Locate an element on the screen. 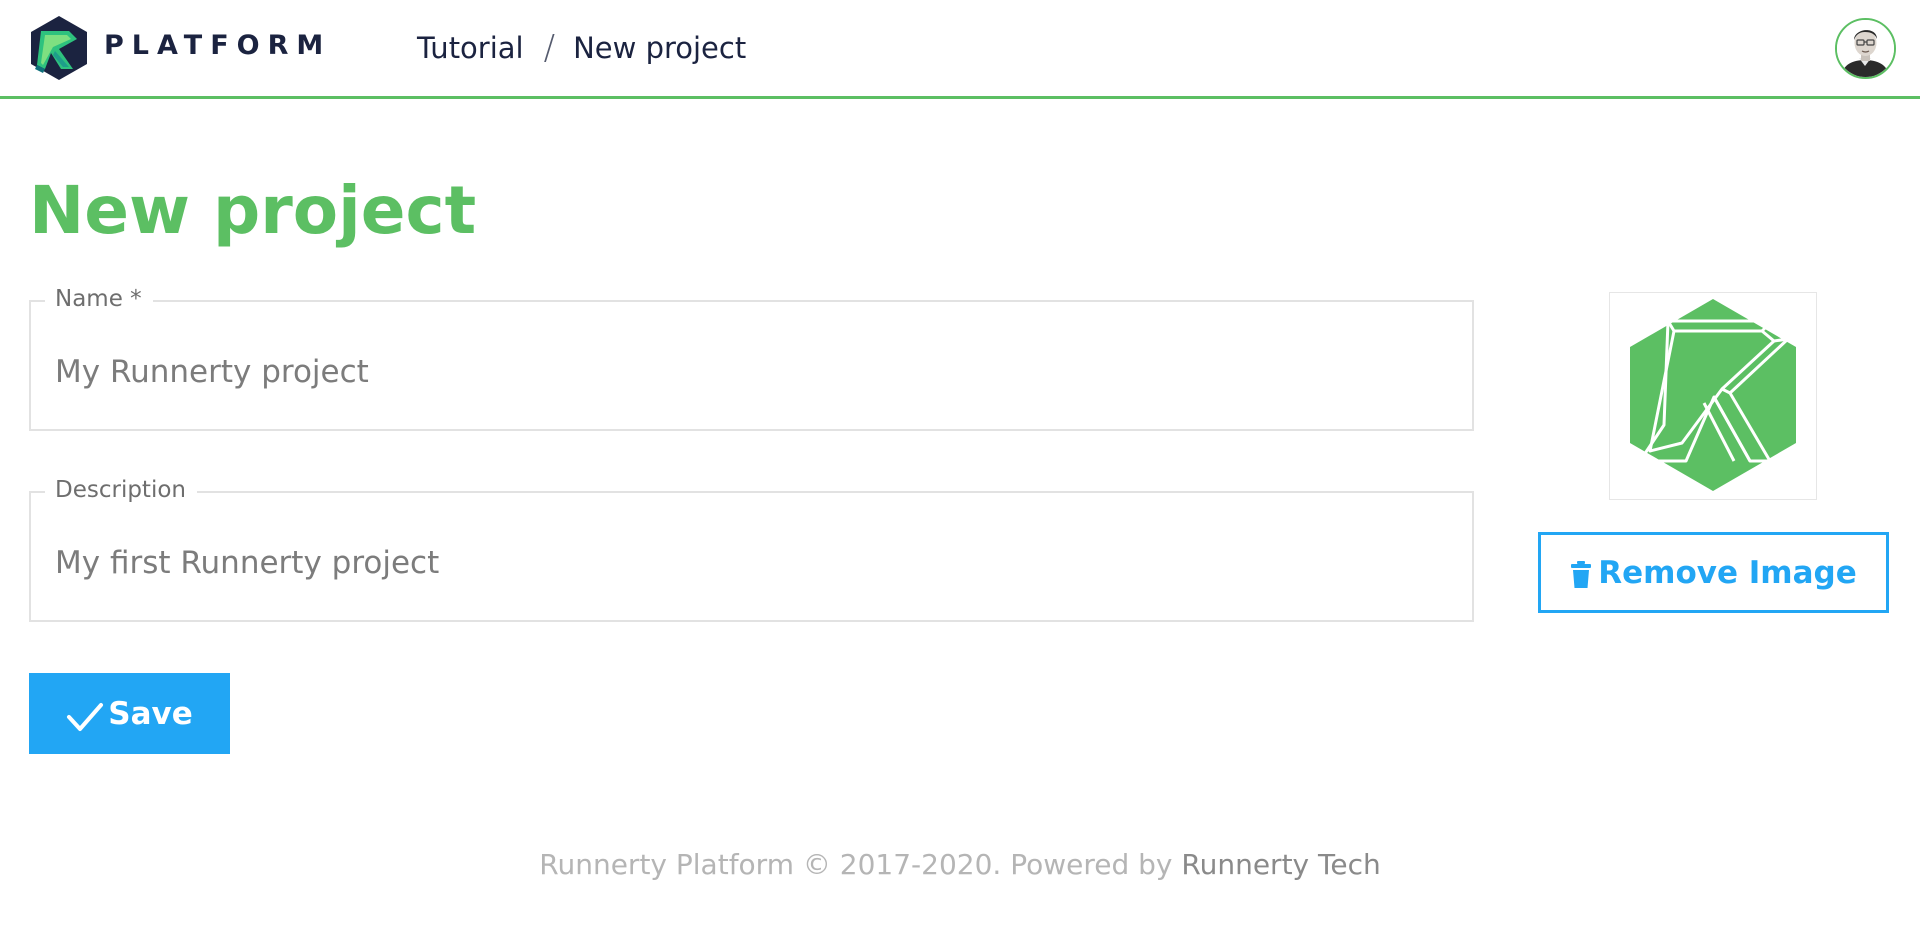  save-label: Save is located at coordinates (150, 713).